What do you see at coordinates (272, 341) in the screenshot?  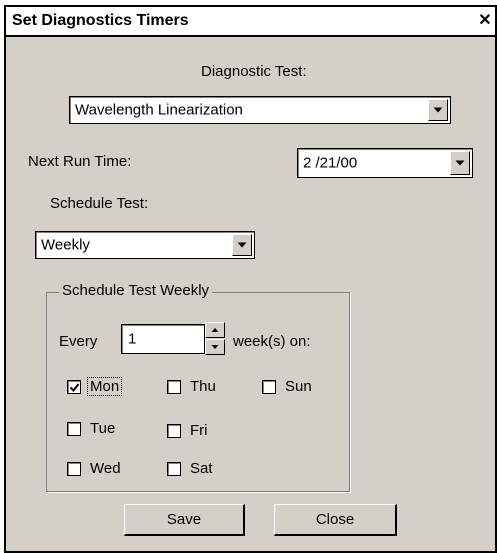 I see `weeks-suffix-label: week(s) on:` at bounding box center [272, 341].